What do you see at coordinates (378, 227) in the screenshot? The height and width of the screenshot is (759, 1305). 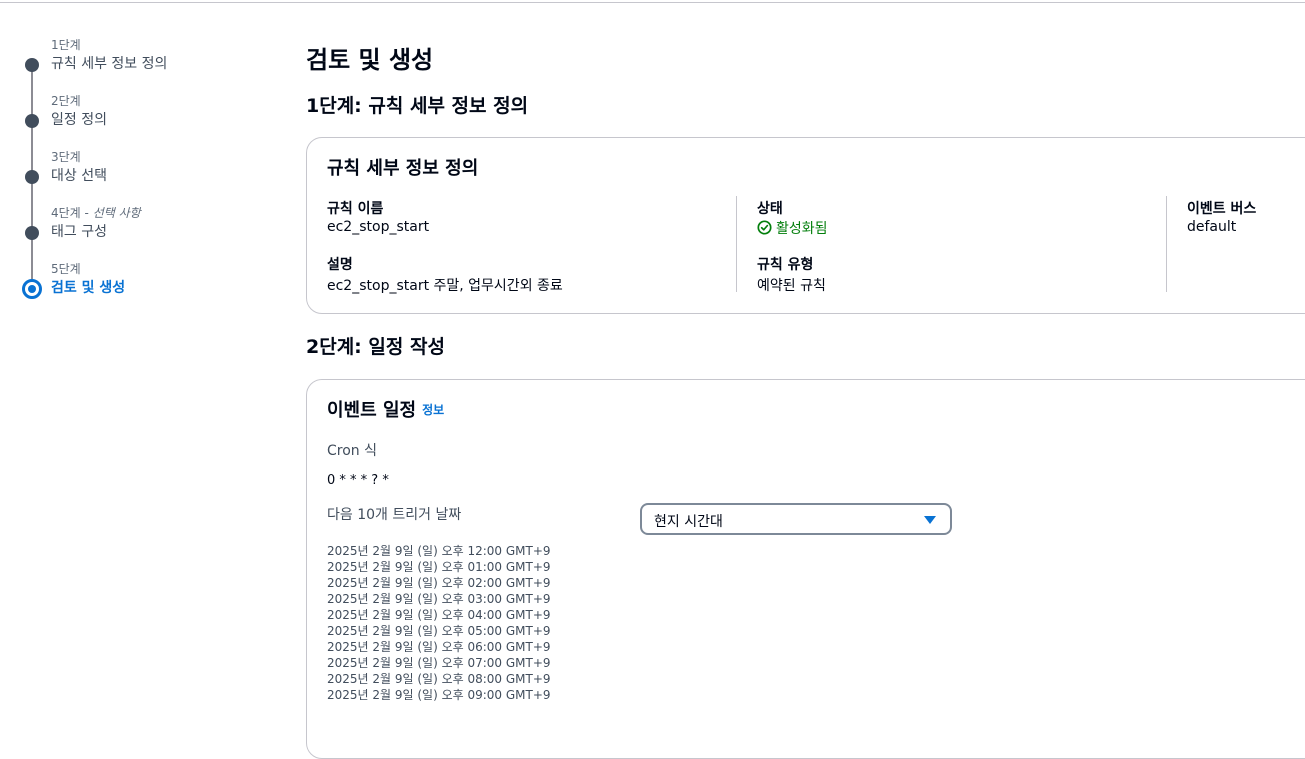 I see `rule-name-value: ec2_stop_start` at bounding box center [378, 227].